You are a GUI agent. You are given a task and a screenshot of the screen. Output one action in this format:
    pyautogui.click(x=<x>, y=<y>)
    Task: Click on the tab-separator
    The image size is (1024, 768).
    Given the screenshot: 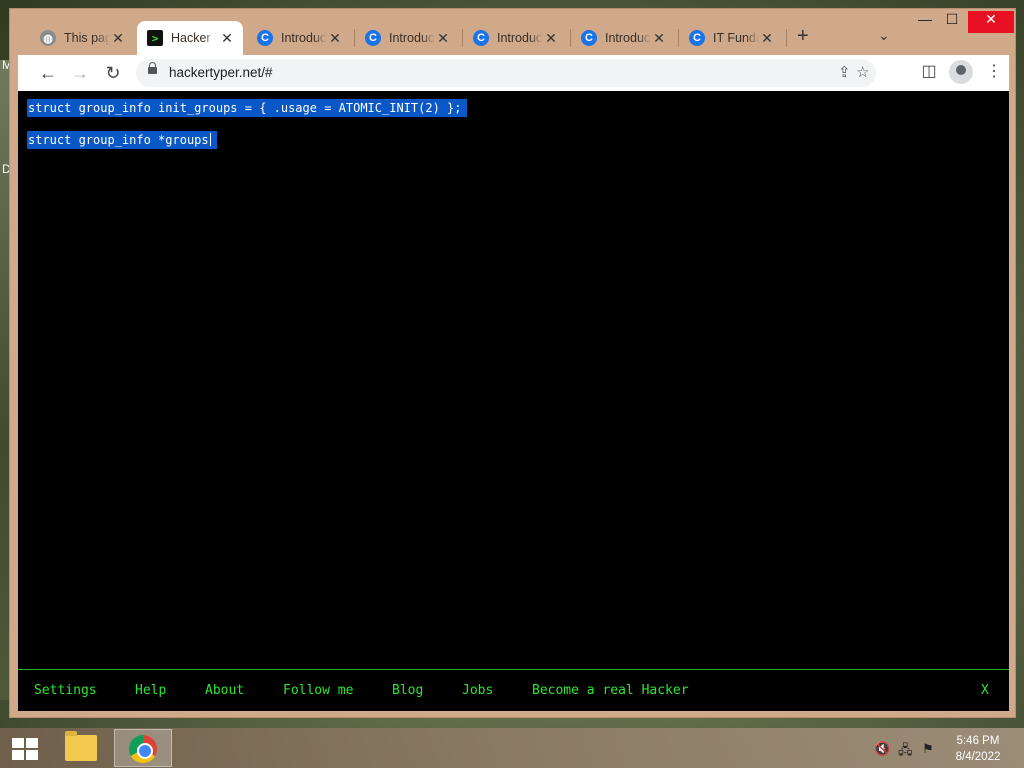 What is the action you would take?
    pyautogui.click(x=786, y=38)
    